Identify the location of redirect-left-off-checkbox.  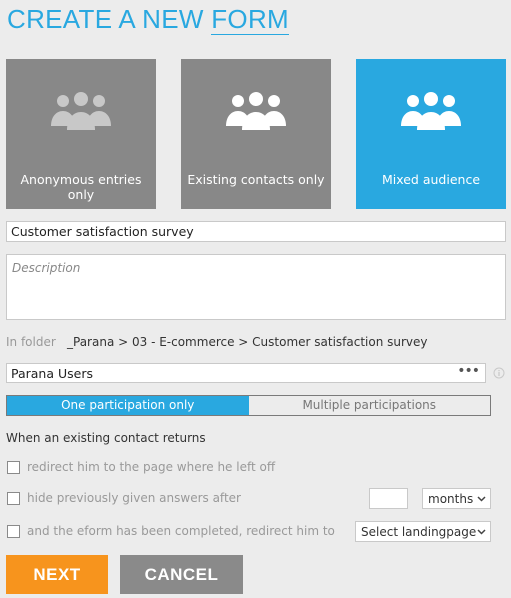
(13, 467).